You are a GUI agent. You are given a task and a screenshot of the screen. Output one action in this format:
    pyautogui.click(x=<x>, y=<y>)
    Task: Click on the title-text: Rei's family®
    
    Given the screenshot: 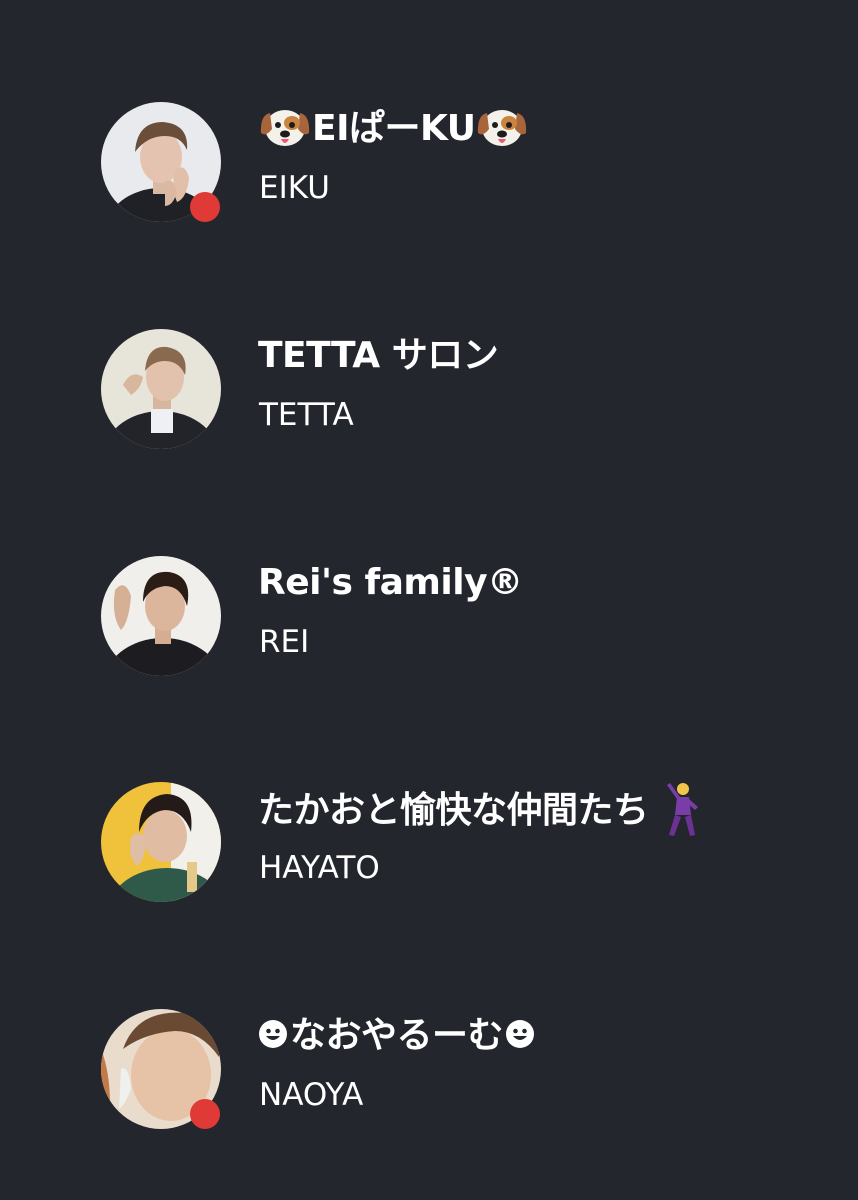 What is the action you would take?
    pyautogui.click(x=390, y=582)
    